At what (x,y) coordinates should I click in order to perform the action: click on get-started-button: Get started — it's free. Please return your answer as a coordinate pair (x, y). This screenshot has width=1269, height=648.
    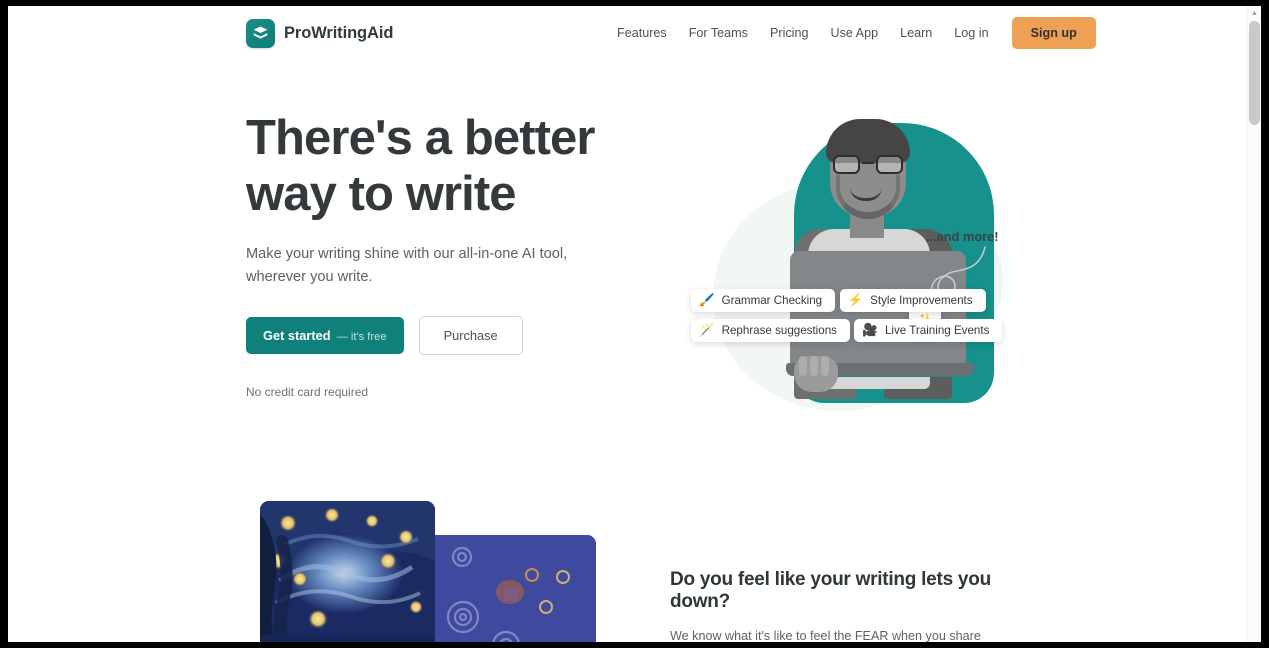
    Looking at the image, I should click on (325, 335).